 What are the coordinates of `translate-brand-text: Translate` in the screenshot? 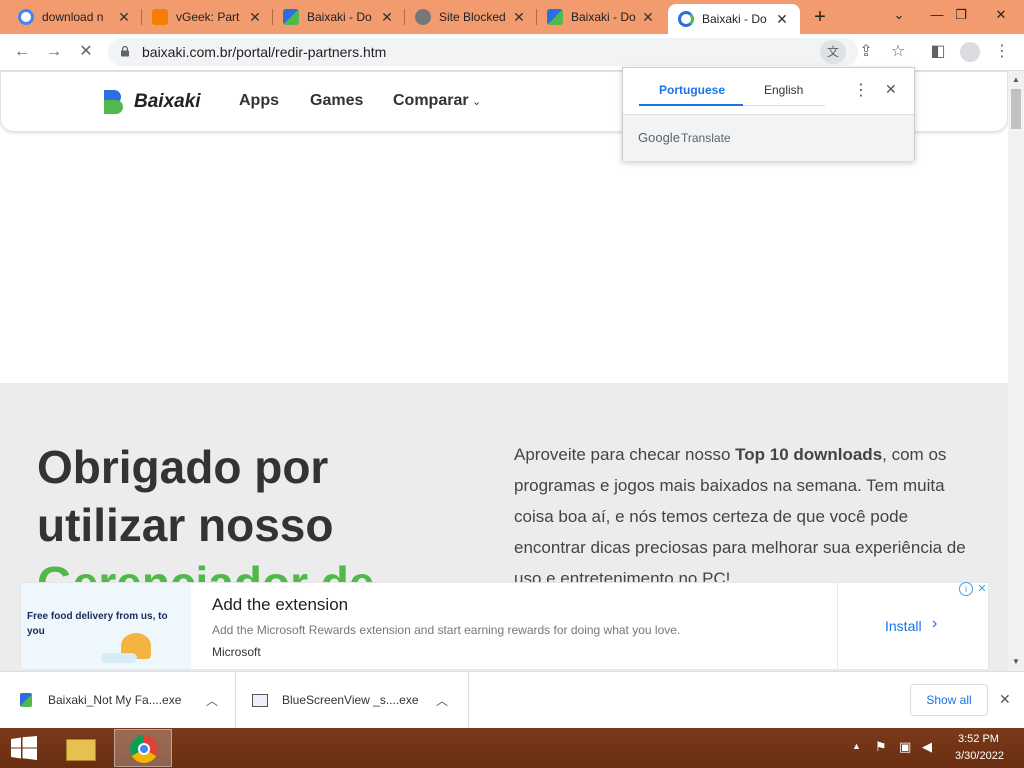 It's located at (706, 138).